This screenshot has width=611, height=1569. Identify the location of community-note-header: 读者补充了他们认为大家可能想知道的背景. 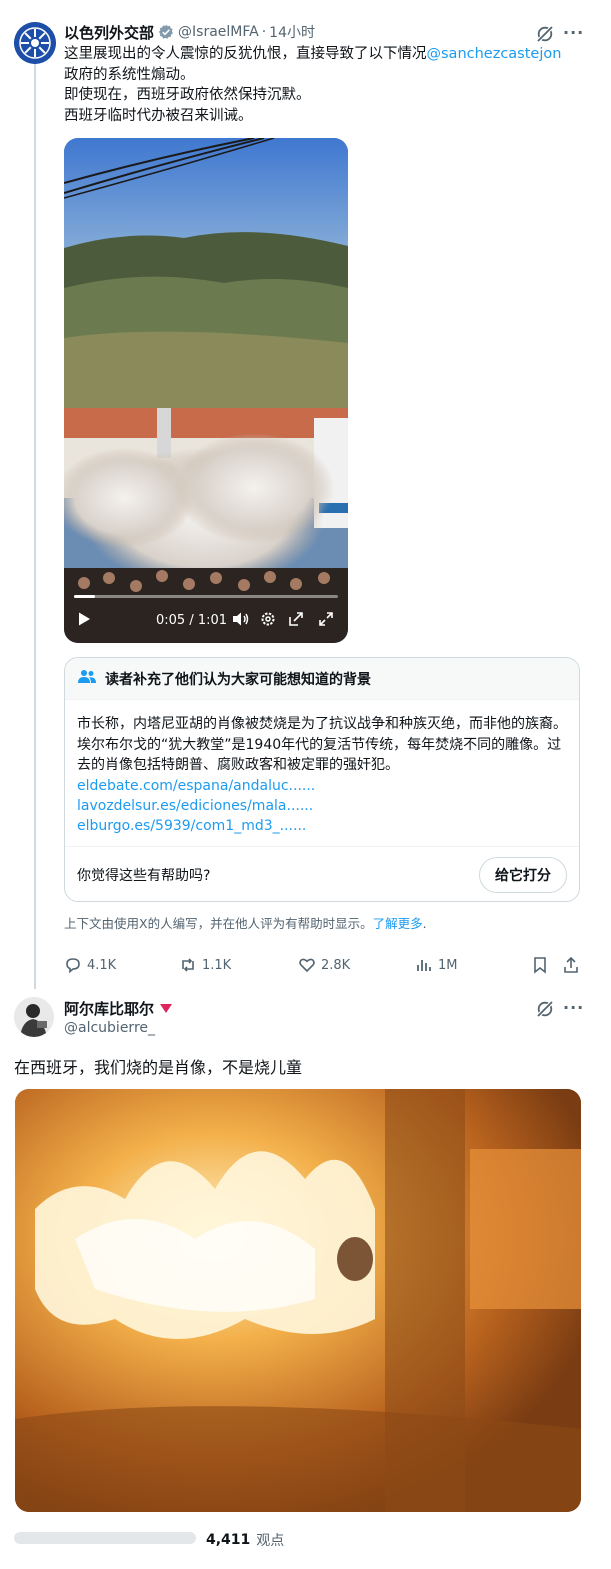
(322, 679).